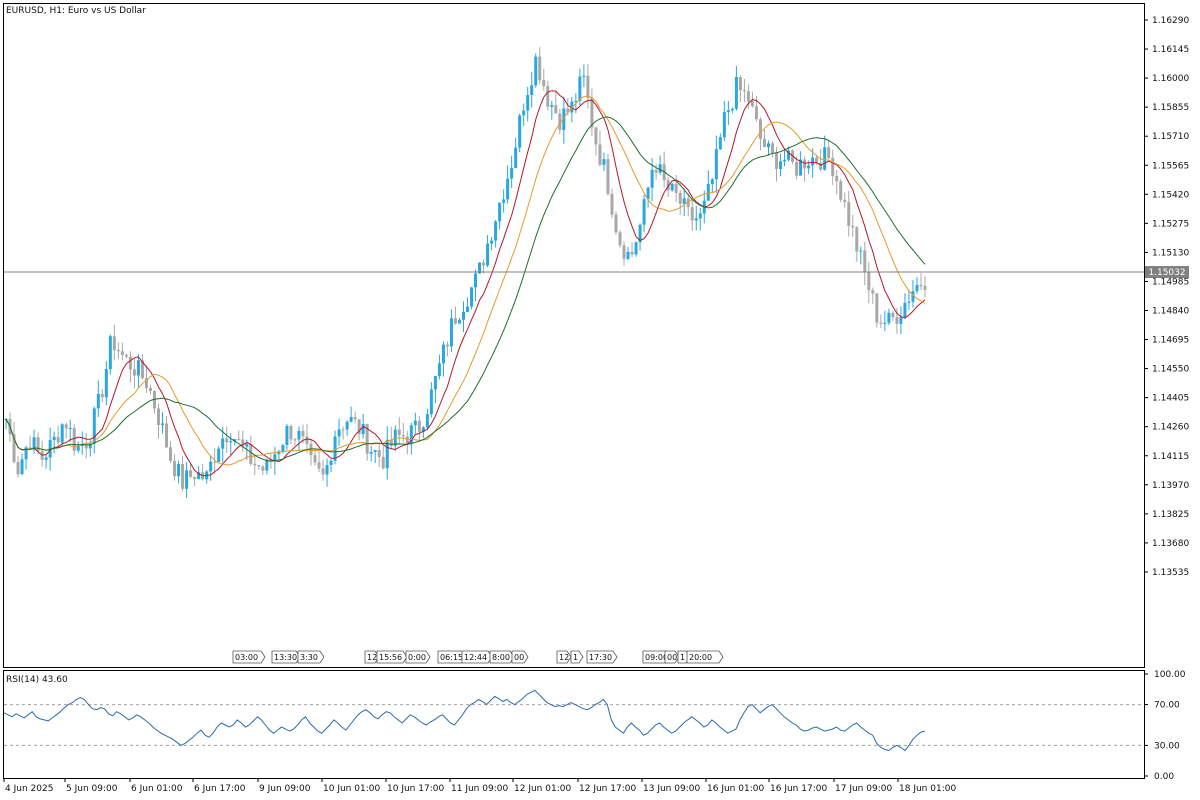  I want to click on event-marker: 17:30, so click(602, 657).